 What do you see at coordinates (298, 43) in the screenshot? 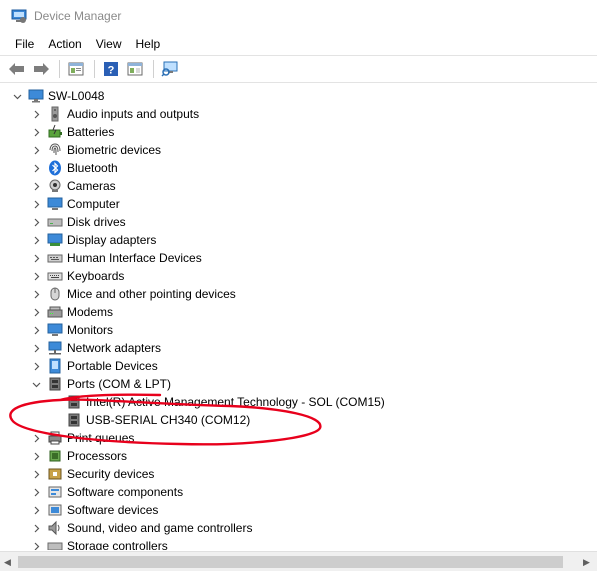
I see `menu-bar: File Action View Help` at bounding box center [298, 43].